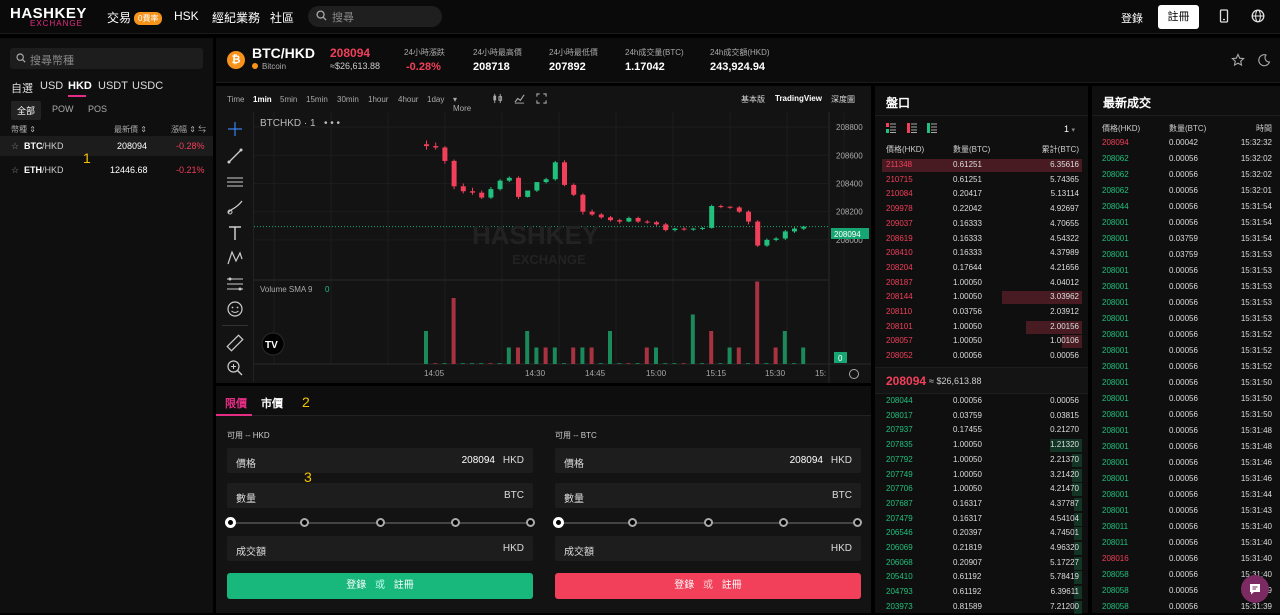 This screenshot has width=1280, height=615. I want to click on tab-usd: USD, so click(51, 86).